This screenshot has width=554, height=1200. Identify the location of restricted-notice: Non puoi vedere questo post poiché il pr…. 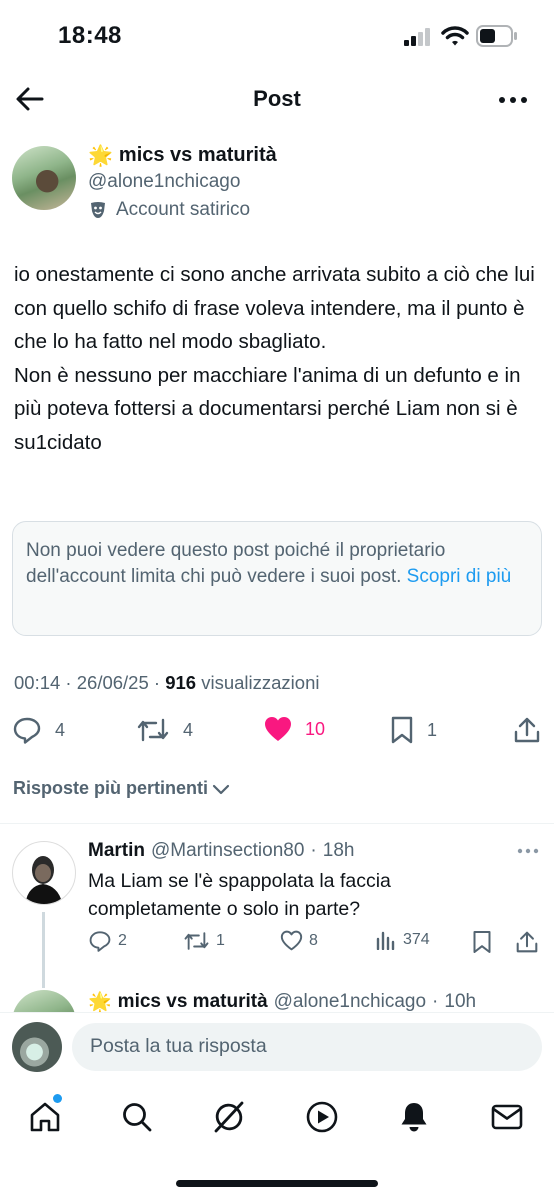
(277, 578).